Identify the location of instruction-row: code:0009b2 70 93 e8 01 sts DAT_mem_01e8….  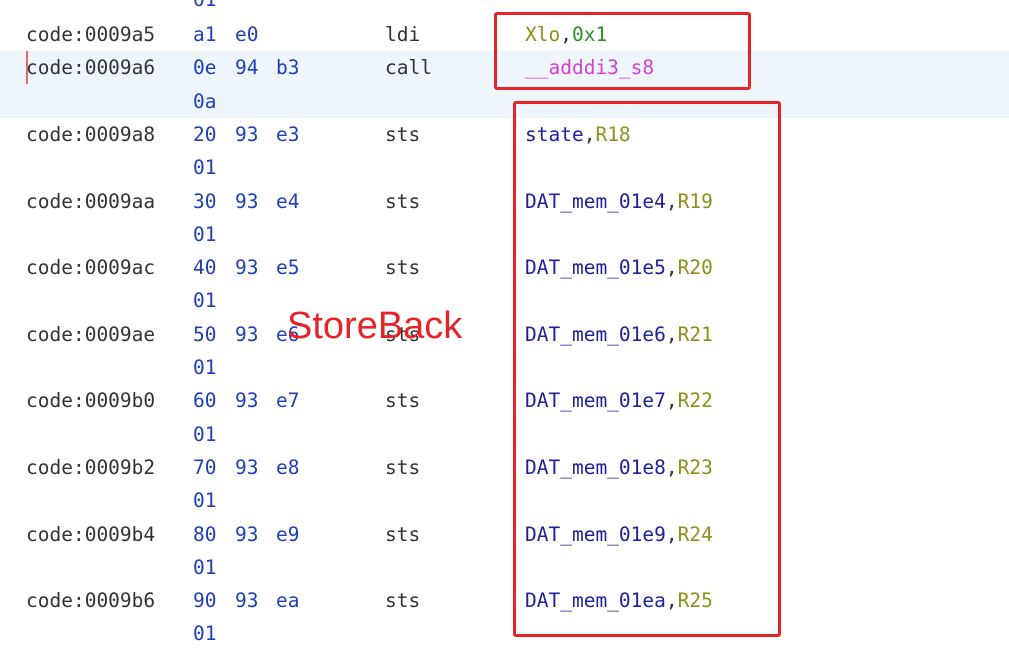
(504, 484).